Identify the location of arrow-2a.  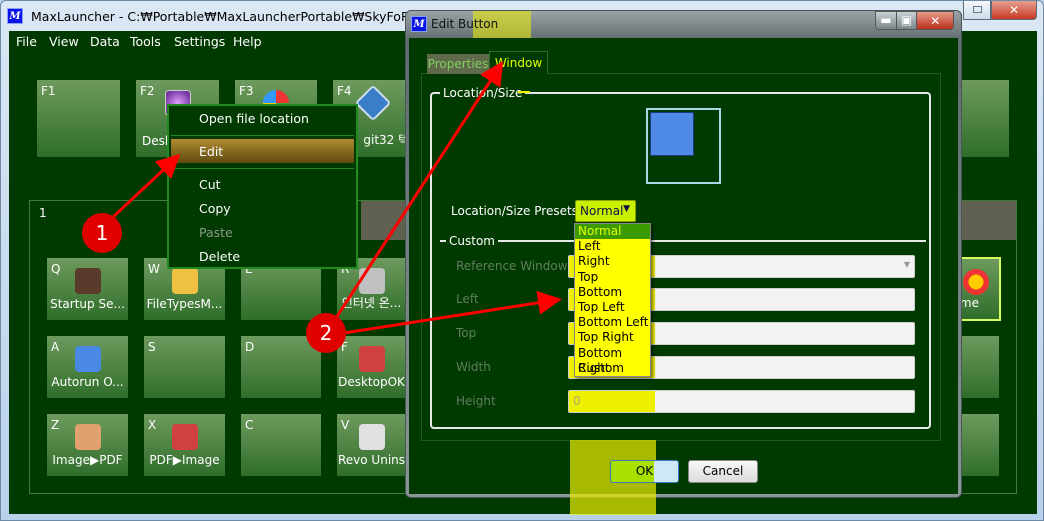
(419, 189).